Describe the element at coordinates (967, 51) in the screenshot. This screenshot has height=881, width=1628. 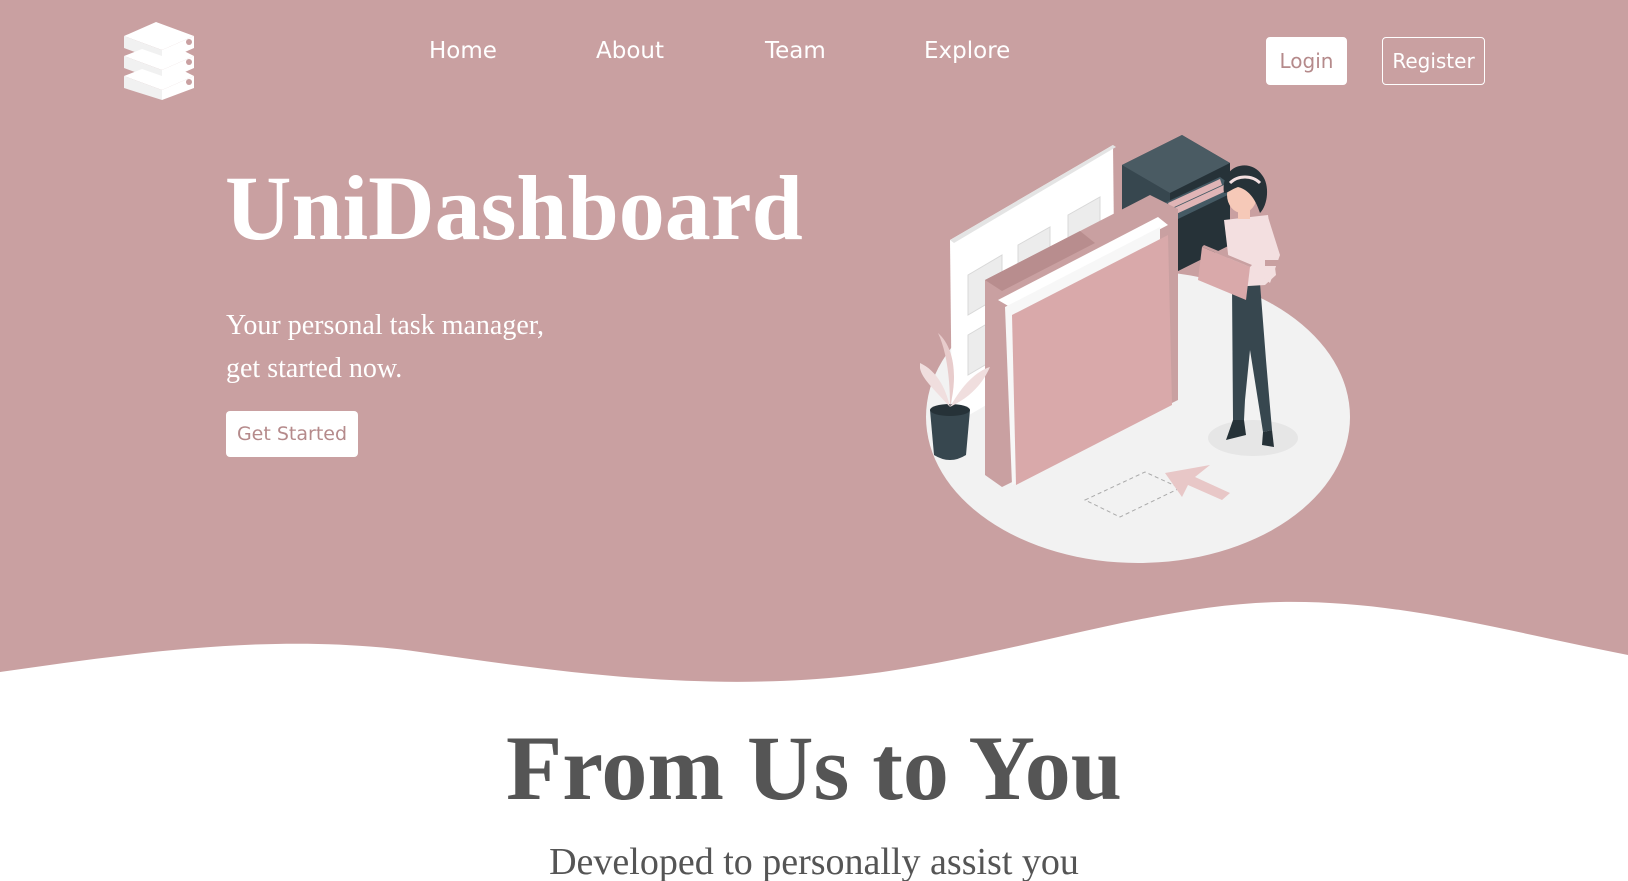
I see `nav-explore-link: Explore` at that location.